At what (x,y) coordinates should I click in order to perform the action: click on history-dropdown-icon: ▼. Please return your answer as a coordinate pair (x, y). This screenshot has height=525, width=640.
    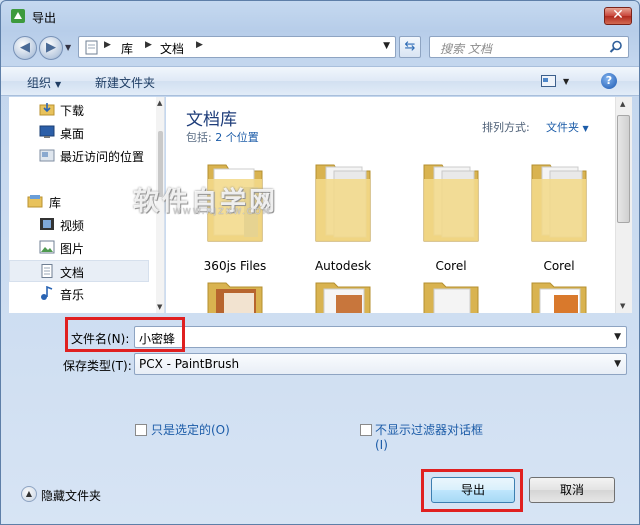
    Looking at the image, I should click on (68, 47).